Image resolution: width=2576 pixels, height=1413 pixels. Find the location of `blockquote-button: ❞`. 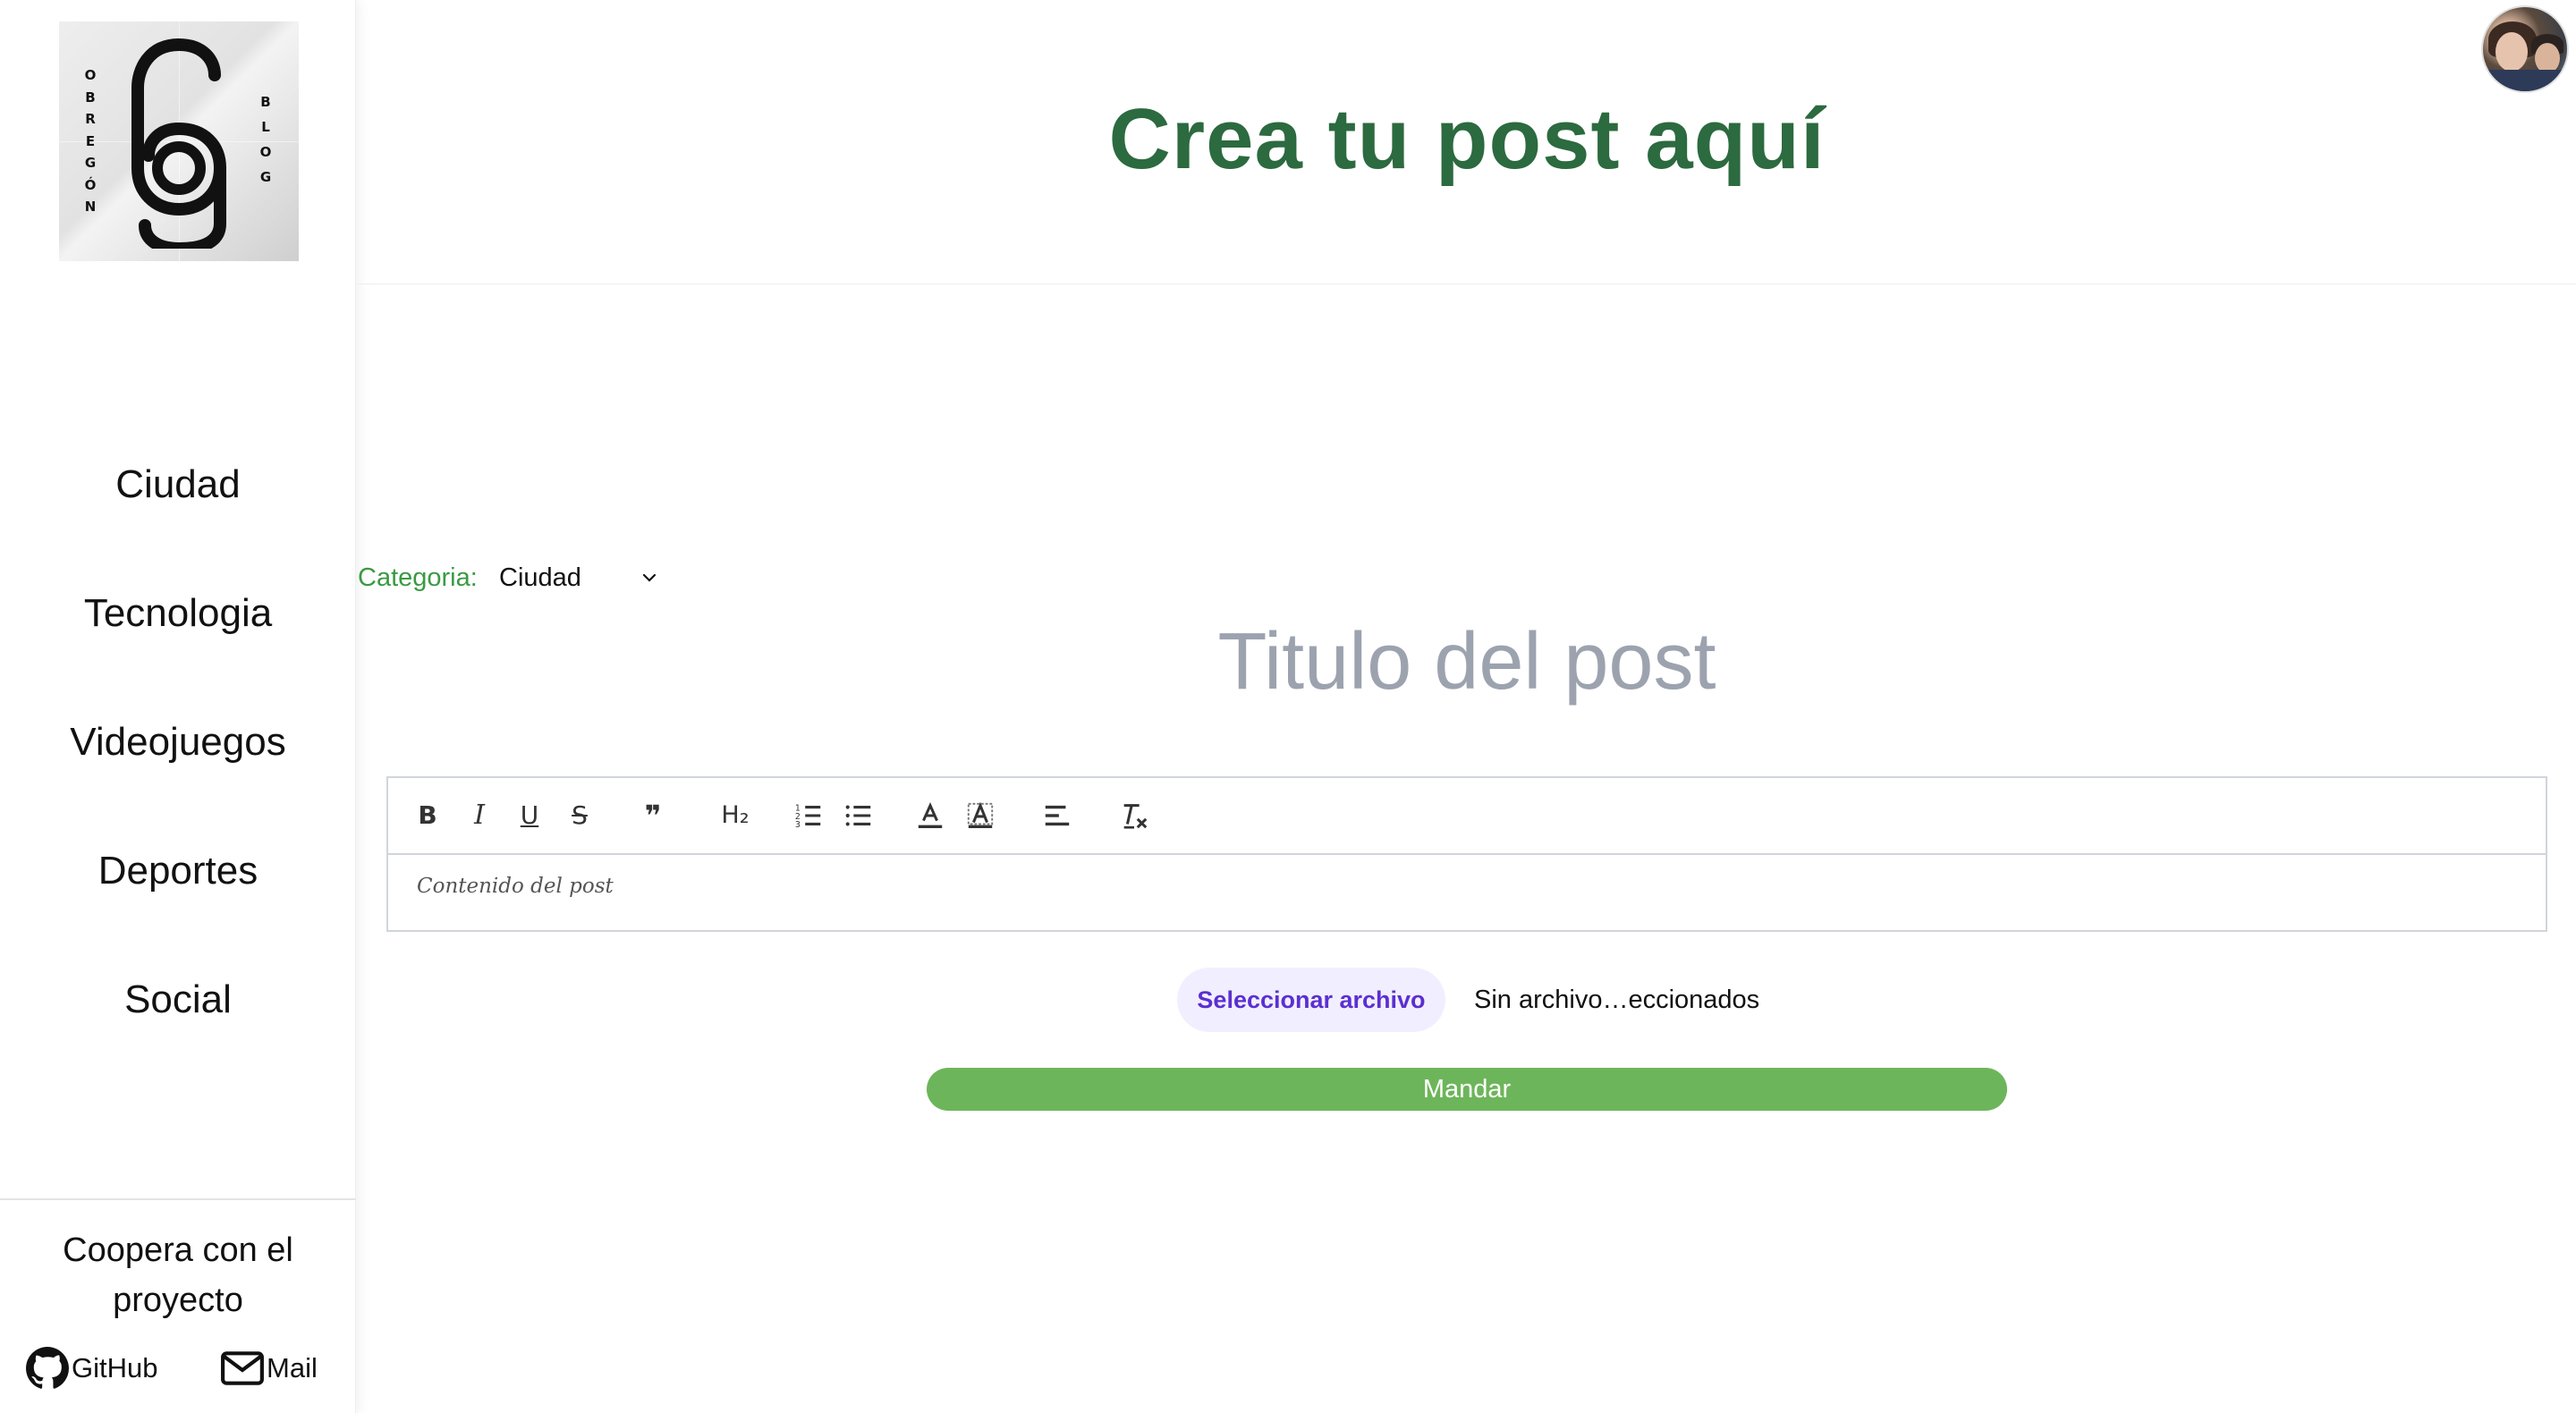

blockquote-button: ❞ is located at coordinates (653, 815).